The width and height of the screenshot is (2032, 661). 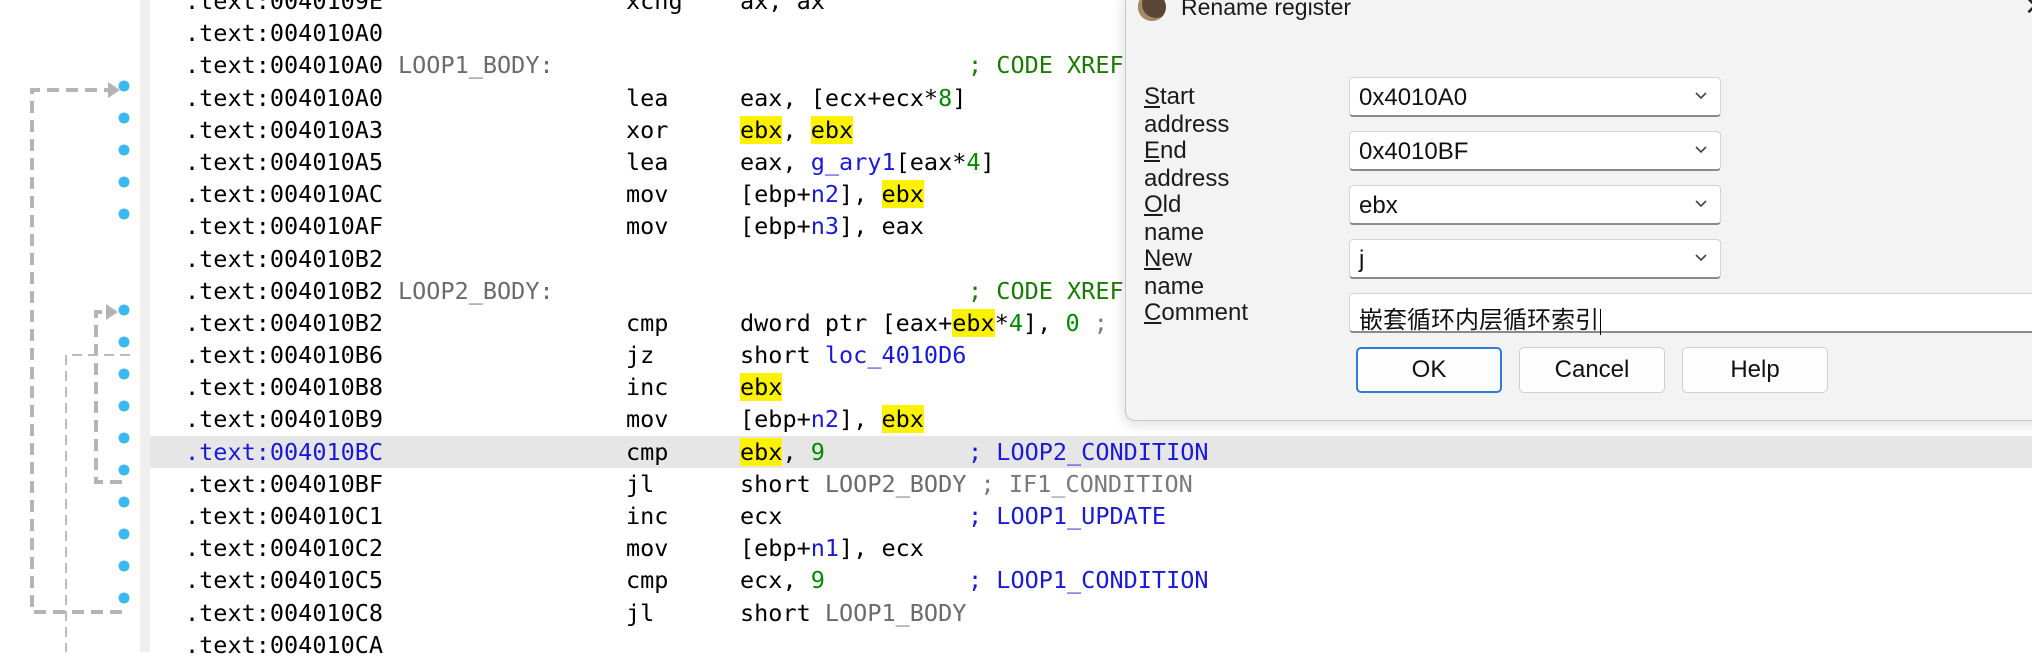 What do you see at coordinates (647, 129) in the screenshot?
I see `instruction-mnemonic: xor` at bounding box center [647, 129].